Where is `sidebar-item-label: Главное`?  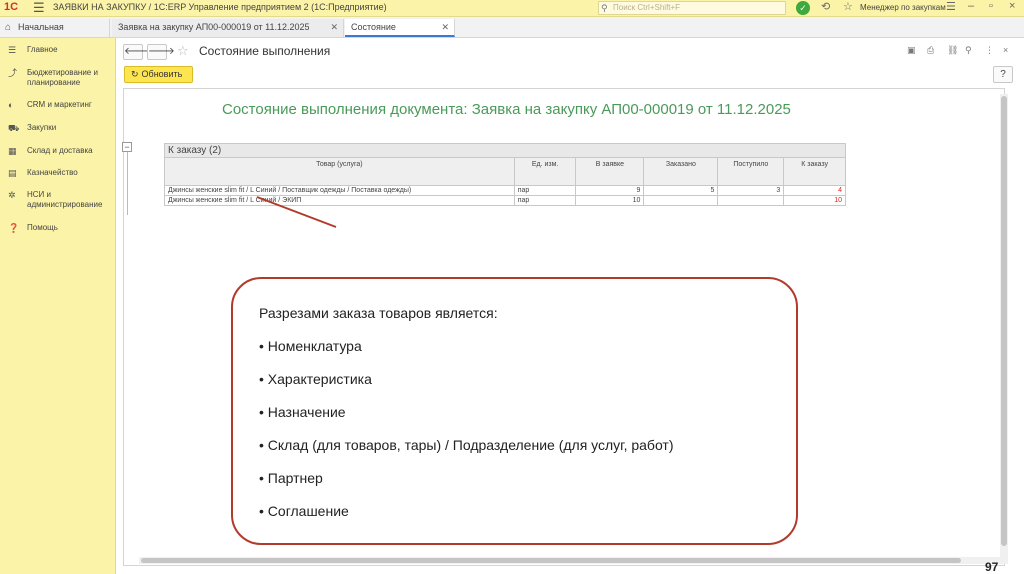
sidebar-item-label: Главное is located at coordinates (42, 49).